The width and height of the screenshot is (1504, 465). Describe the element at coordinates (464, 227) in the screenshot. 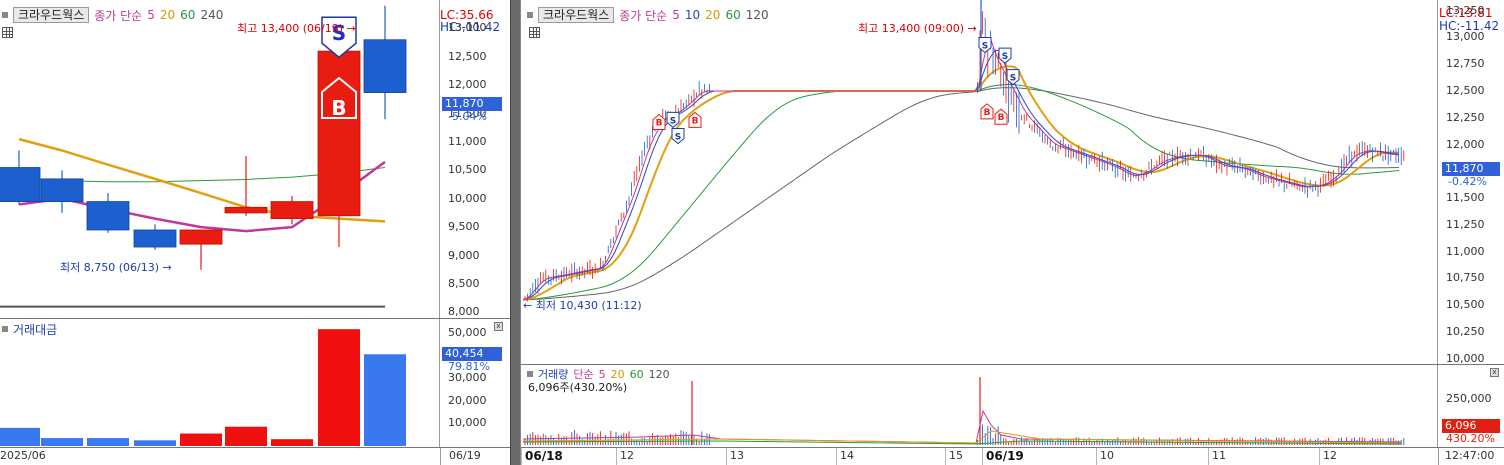

I see `price-tick-label: 9,500` at that location.